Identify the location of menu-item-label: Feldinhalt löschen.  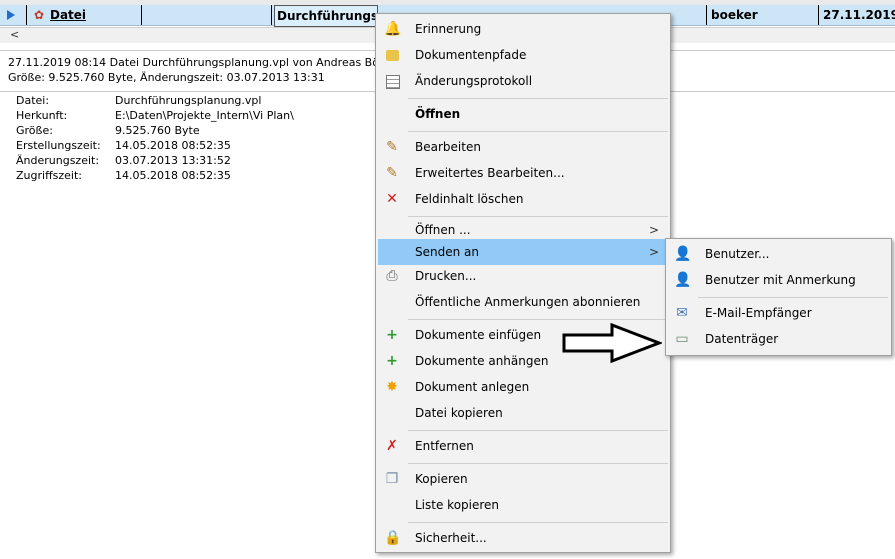
(469, 199).